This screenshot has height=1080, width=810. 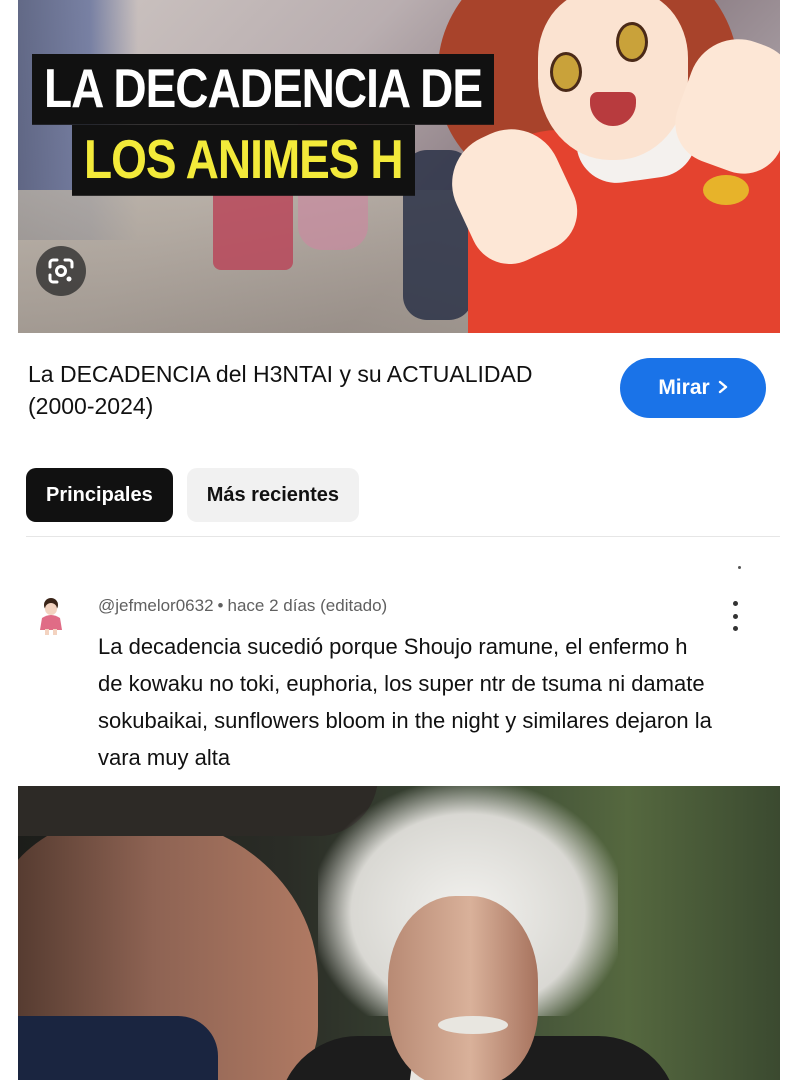 I want to click on image-moustache, so click(x=473, y=1025).